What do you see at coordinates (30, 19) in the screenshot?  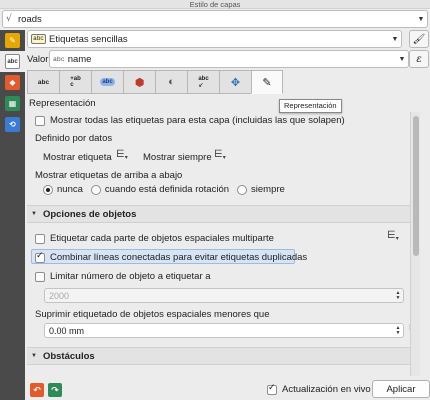 I see `layer-selector-value: roads` at bounding box center [30, 19].